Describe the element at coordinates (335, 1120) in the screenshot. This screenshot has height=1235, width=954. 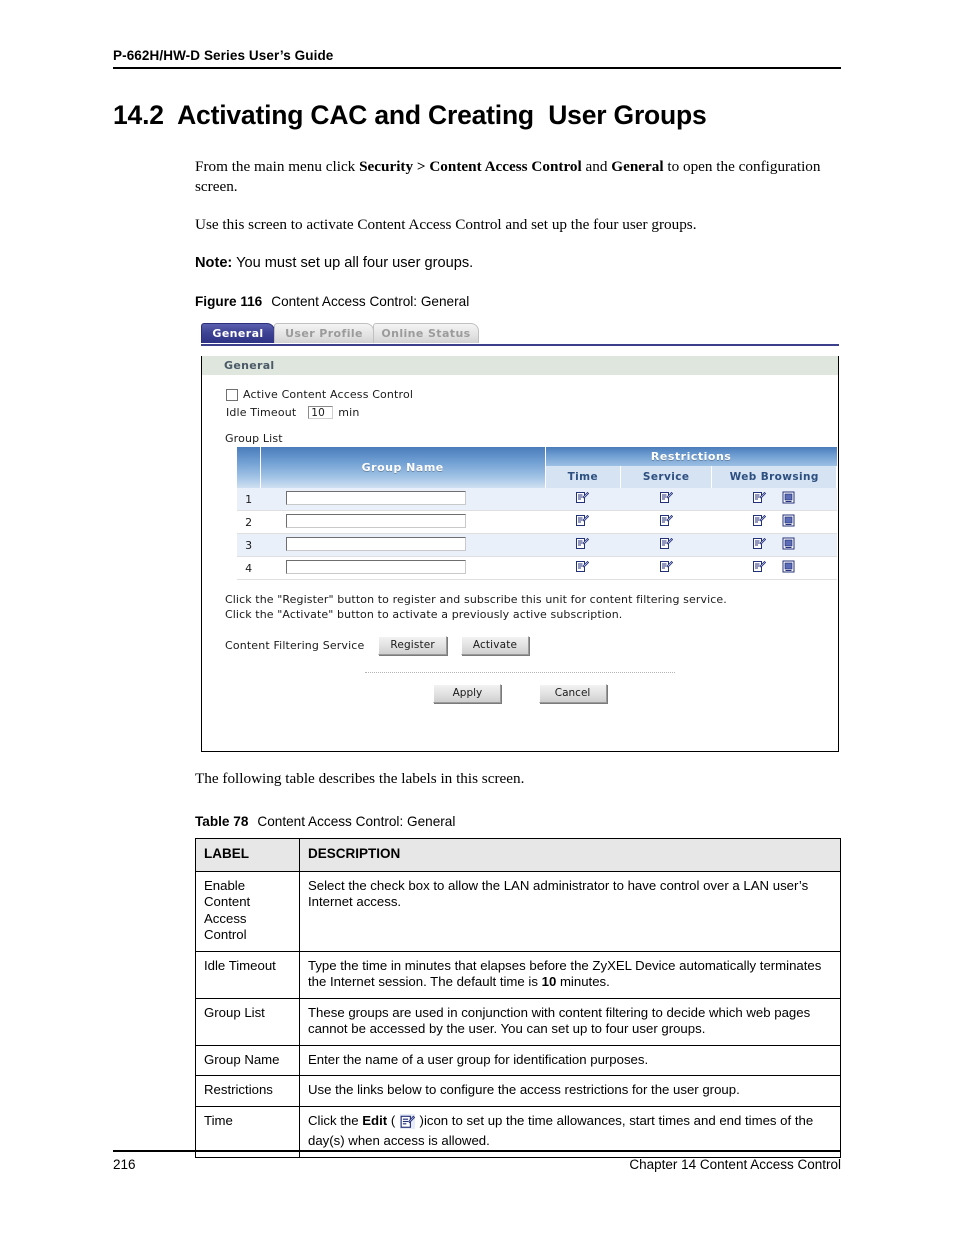
I see `desc-text: Click the` at that location.